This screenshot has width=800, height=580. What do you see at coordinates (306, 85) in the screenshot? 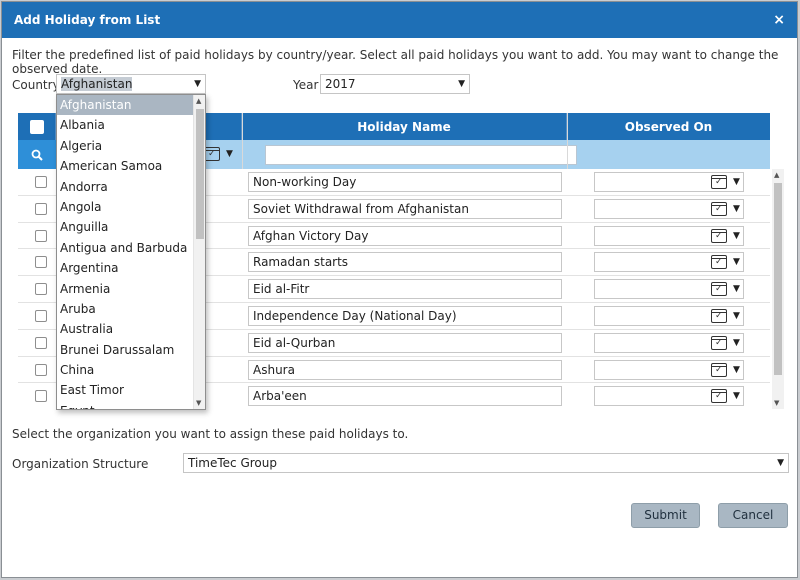
I see `year-label: Year` at bounding box center [306, 85].